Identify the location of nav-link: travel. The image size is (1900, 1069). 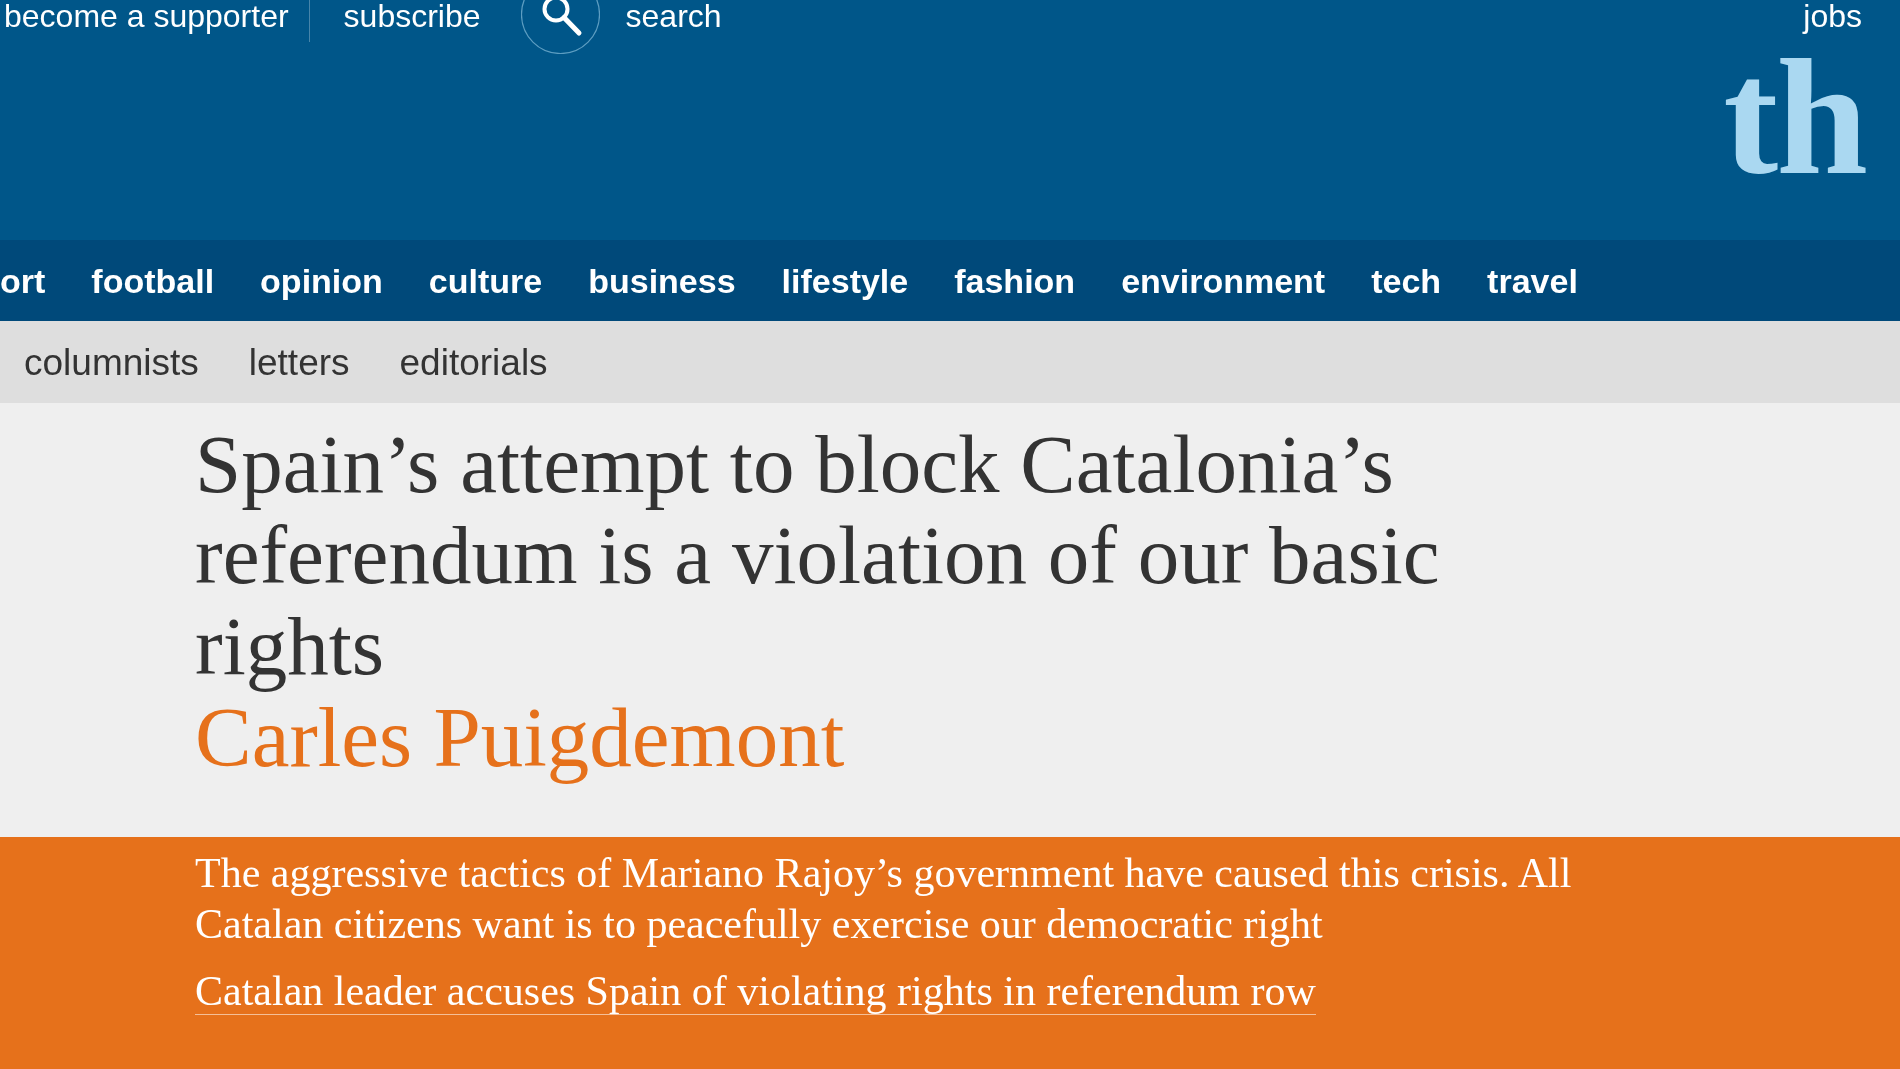
(1532, 280).